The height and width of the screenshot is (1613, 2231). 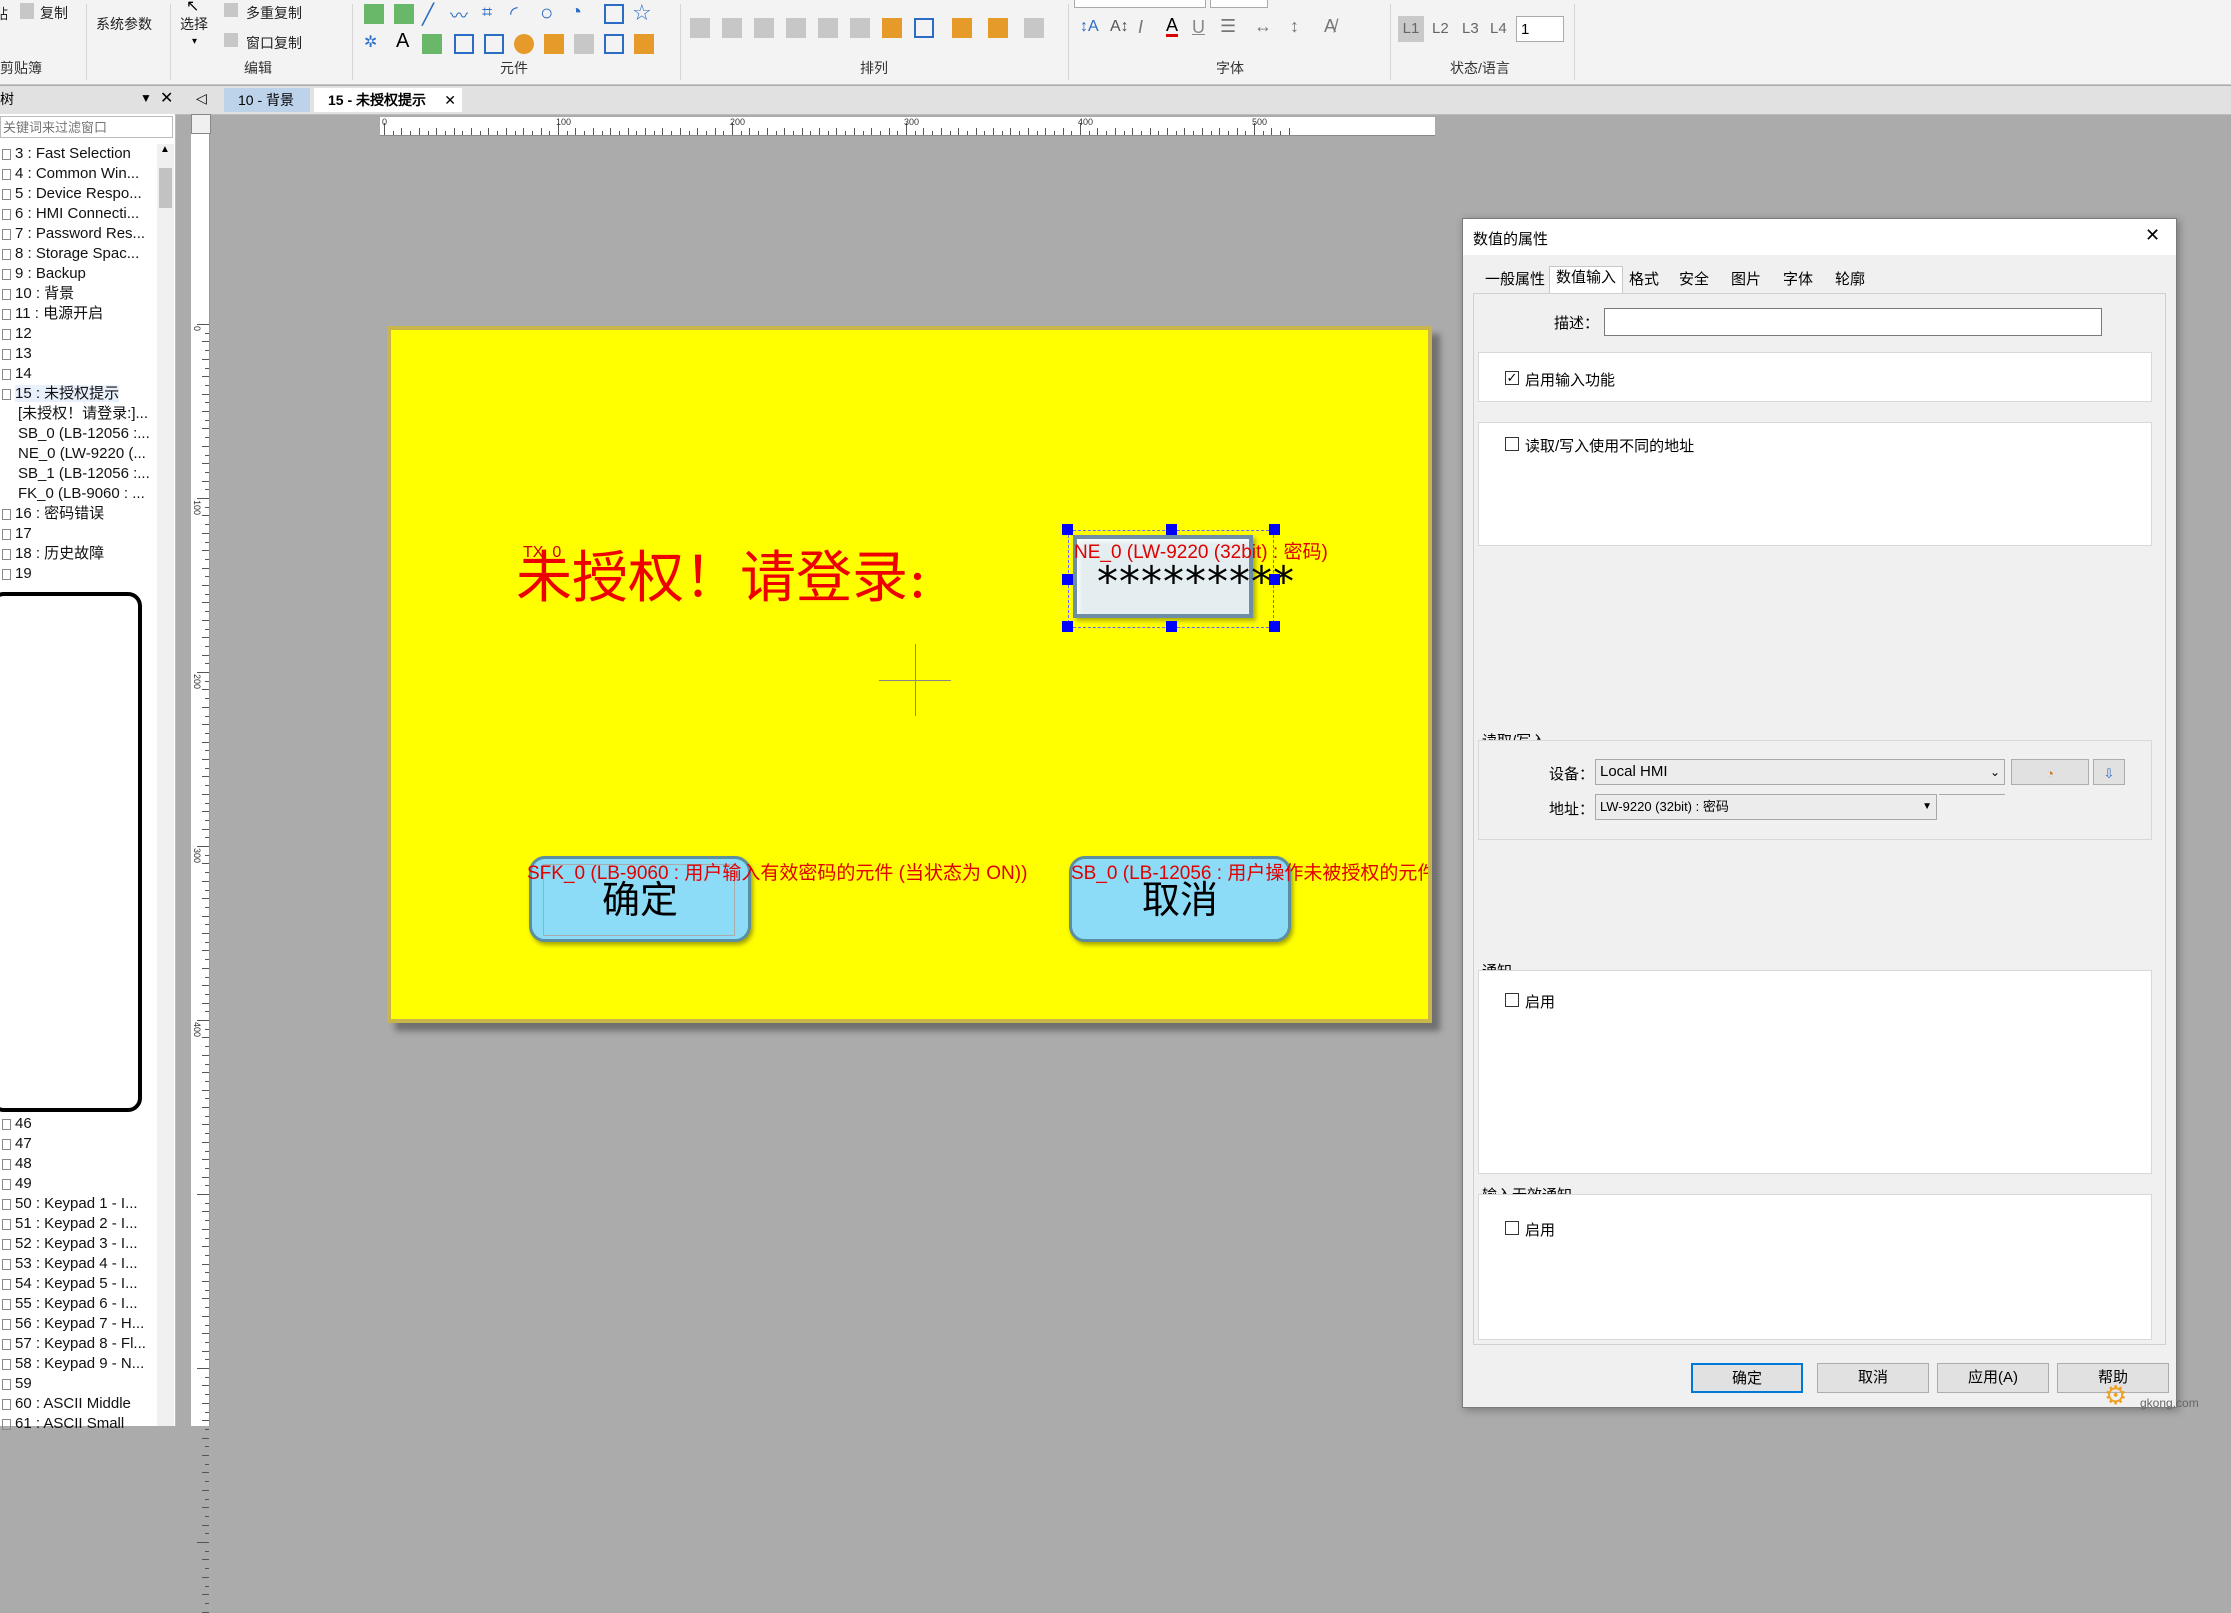 I want to click on frame-icon, so click(x=464, y=44).